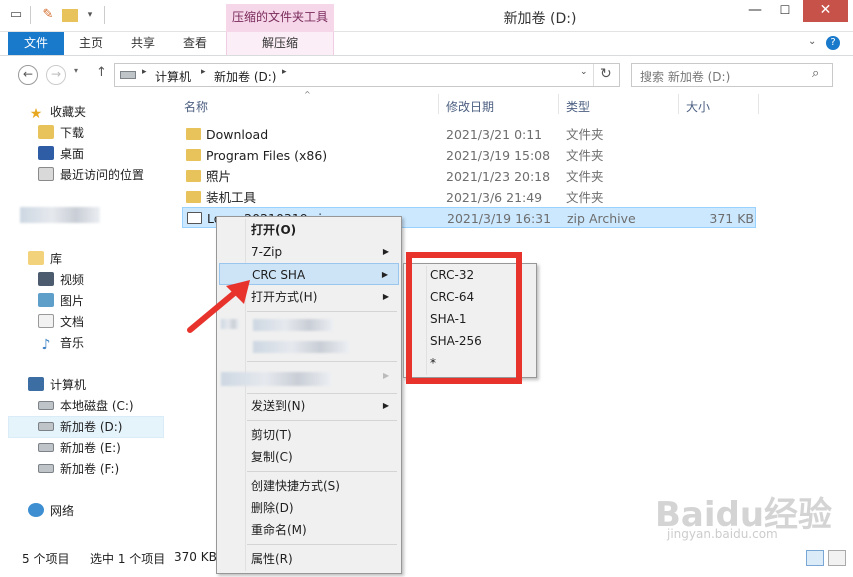  What do you see at coordinates (36, 384) in the screenshot?
I see `computer-icon` at bounding box center [36, 384].